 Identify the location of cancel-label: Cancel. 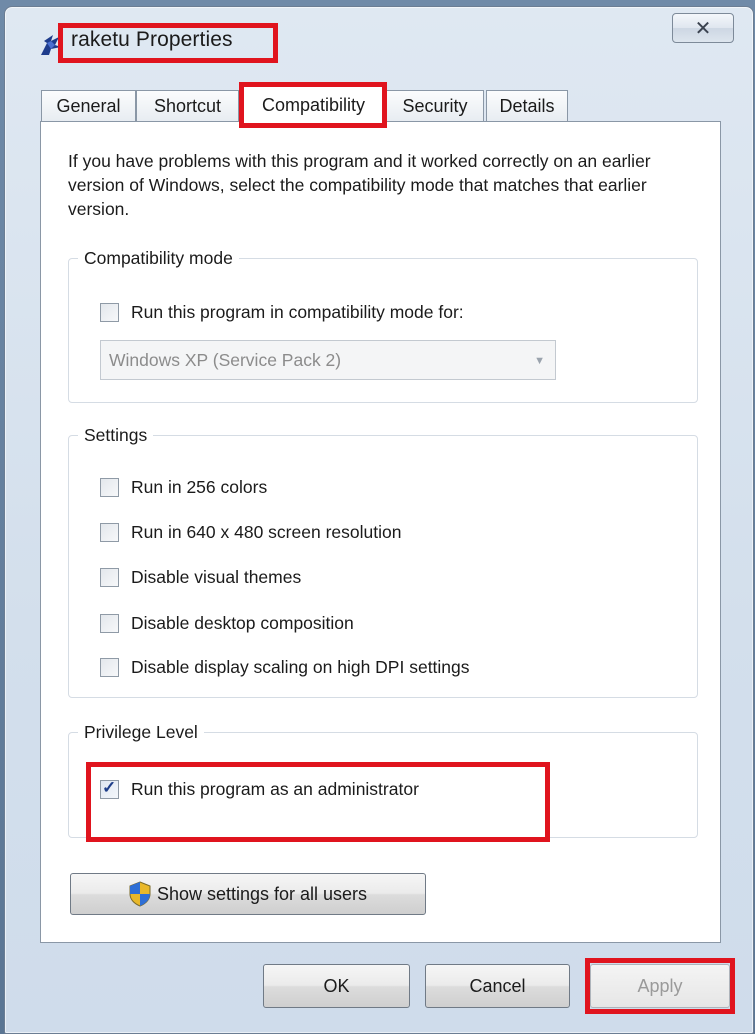
(497, 985).